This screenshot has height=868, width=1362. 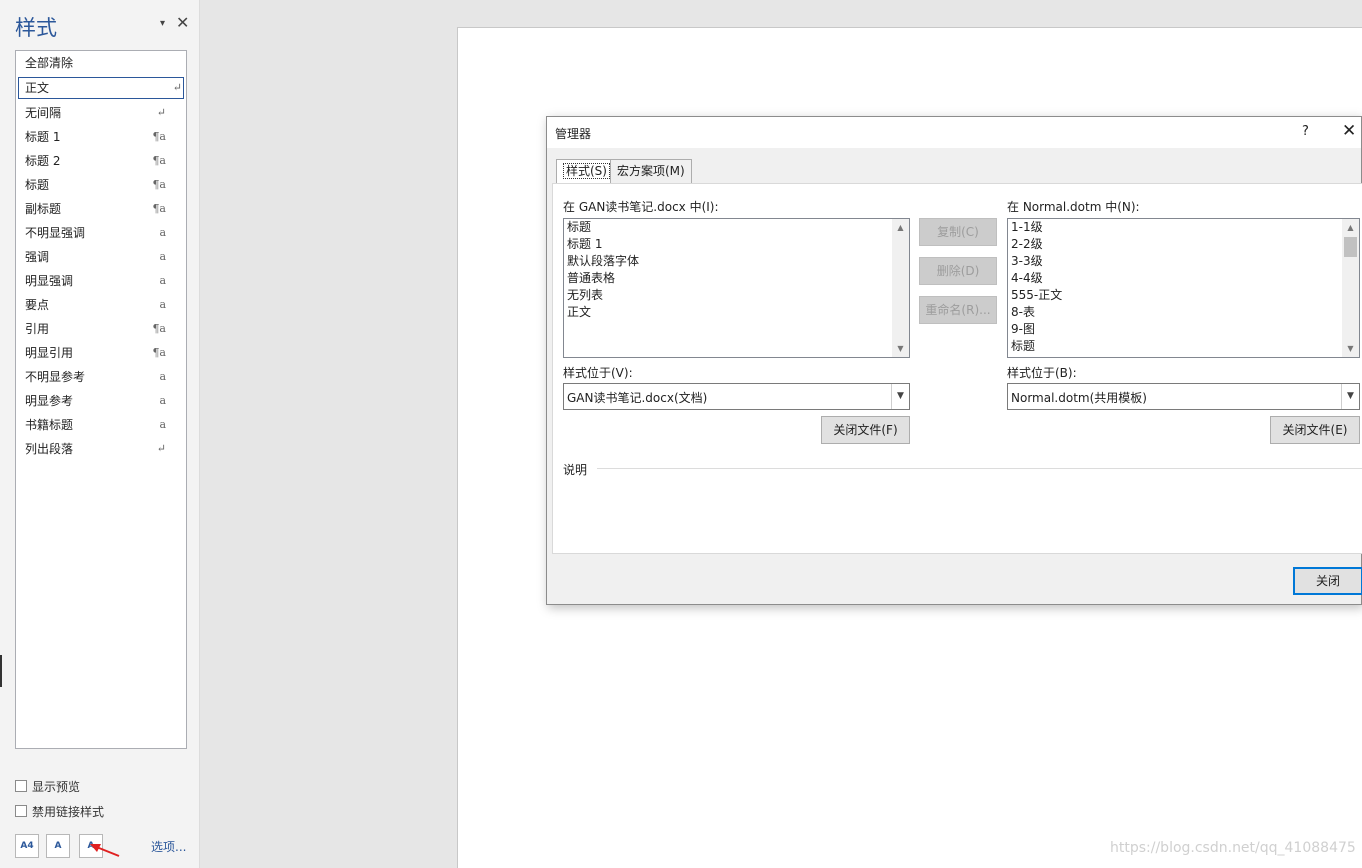 I want to click on style-item-label: 副标题, so click(x=43, y=209).